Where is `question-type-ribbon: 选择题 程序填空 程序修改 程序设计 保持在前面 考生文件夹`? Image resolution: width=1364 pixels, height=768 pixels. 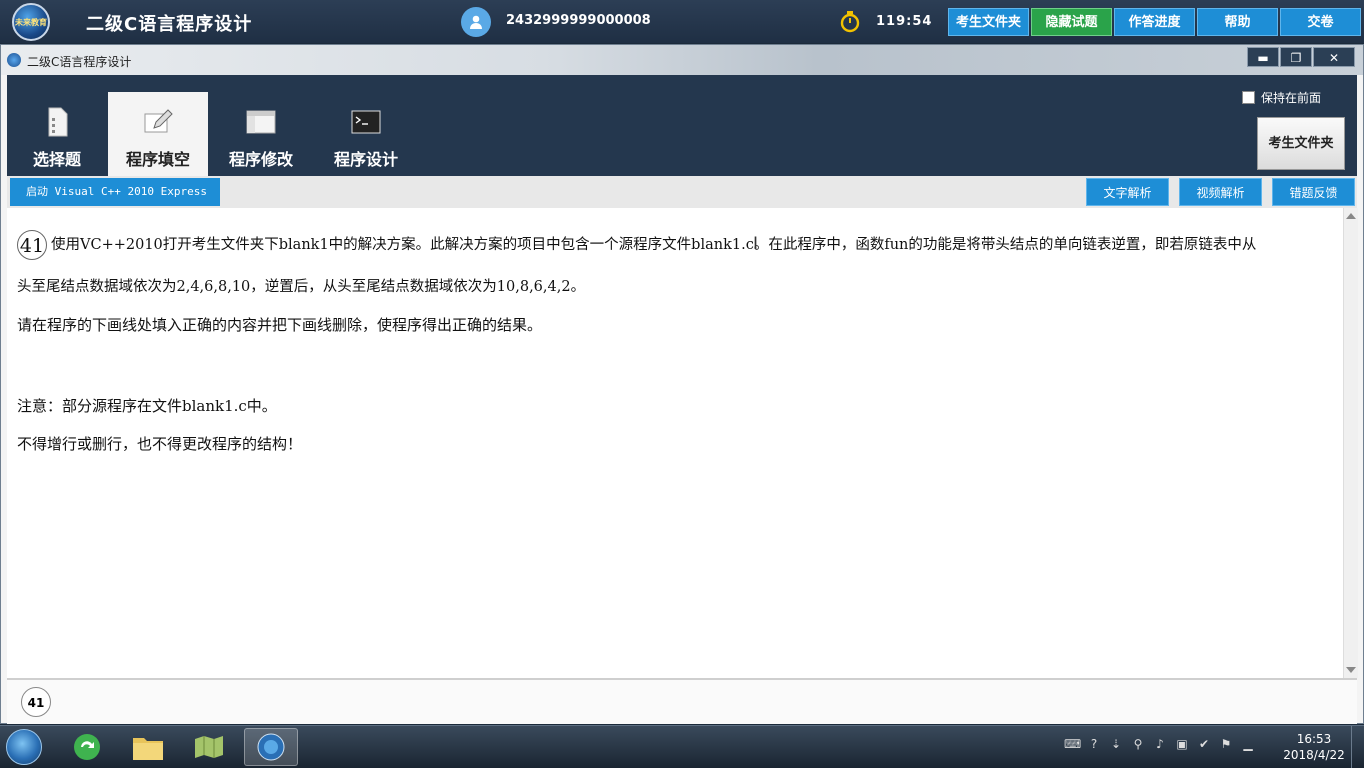
question-type-ribbon: 选择题 程序填空 程序修改 程序设计 保持在前面 考生文件夹 is located at coordinates (682, 125).